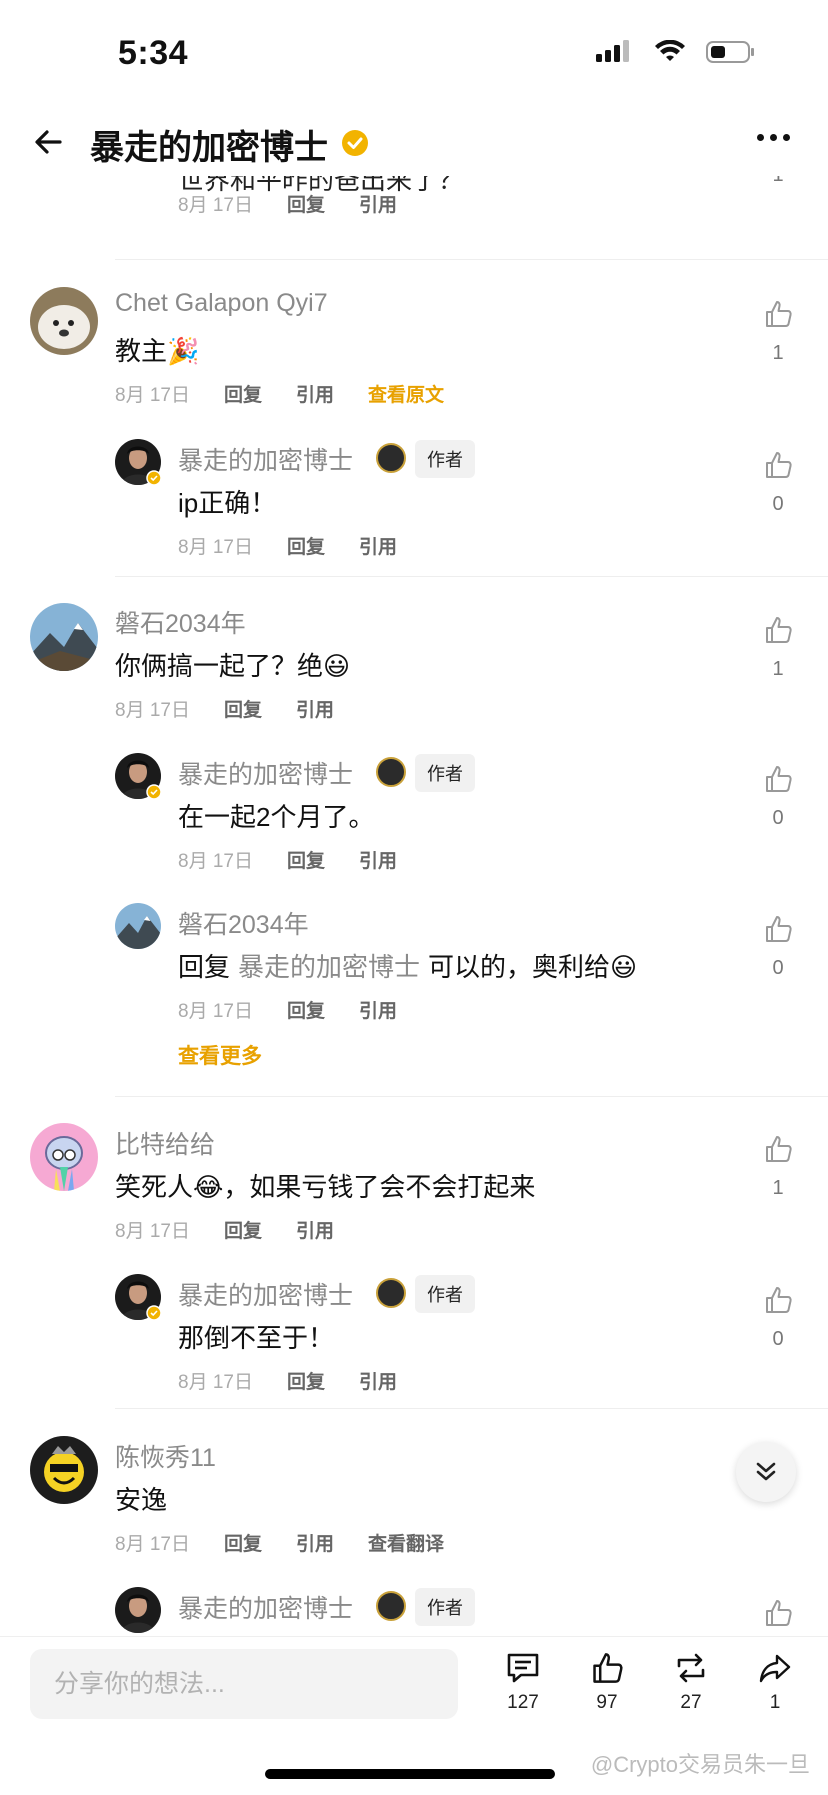 This screenshot has width=828, height=1795. What do you see at coordinates (445, 459) in the screenshot?
I see `author-tag: 作者` at bounding box center [445, 459].